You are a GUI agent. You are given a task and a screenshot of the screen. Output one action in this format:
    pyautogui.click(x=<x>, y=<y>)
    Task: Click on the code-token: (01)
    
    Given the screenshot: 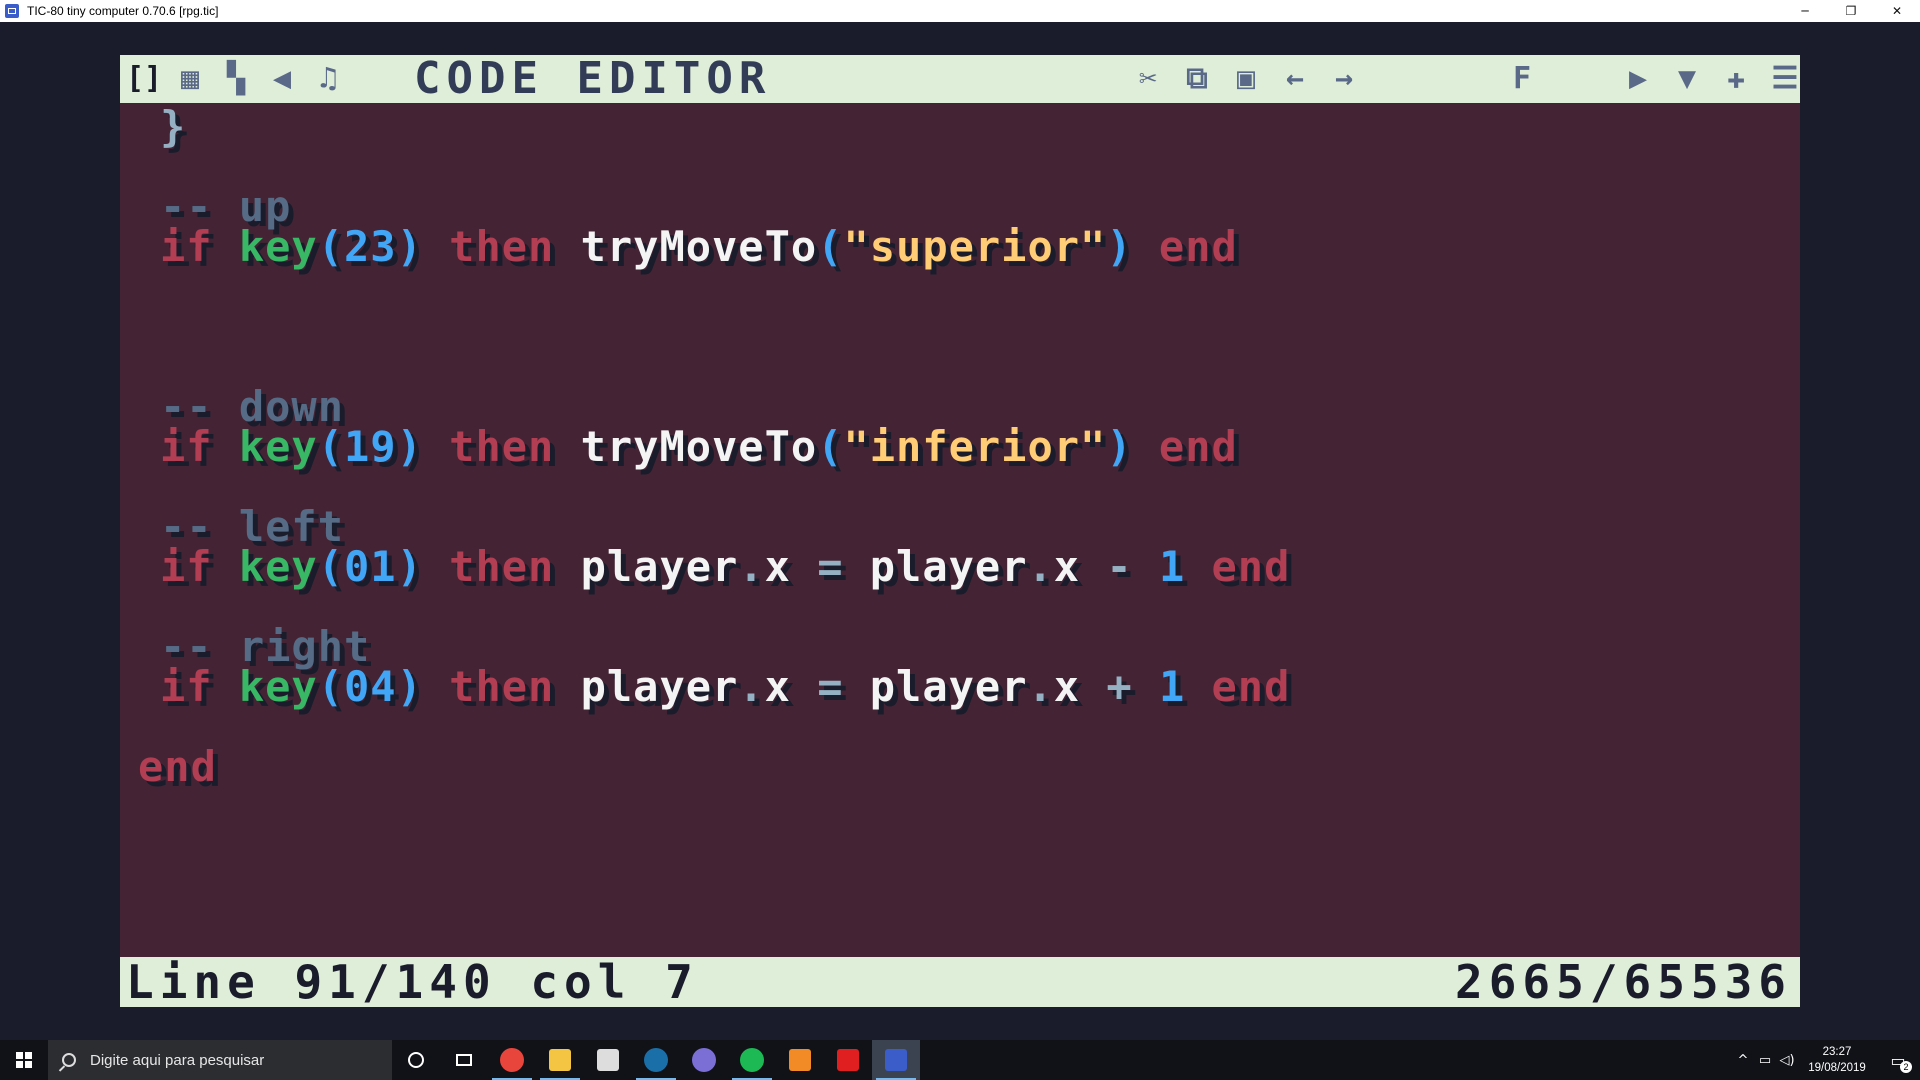 What is the action you would take?
    pyautogui.click(x=370, y=566)
    